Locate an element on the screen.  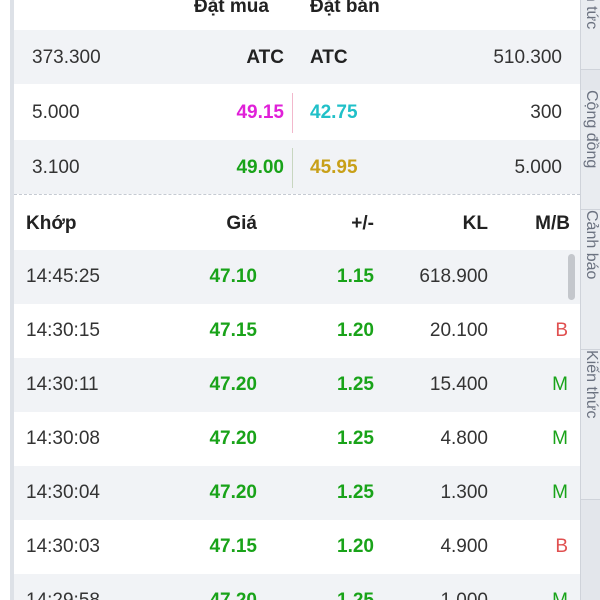
sidebar-tab-label: Tin tức is located at coordinates (591, 15).